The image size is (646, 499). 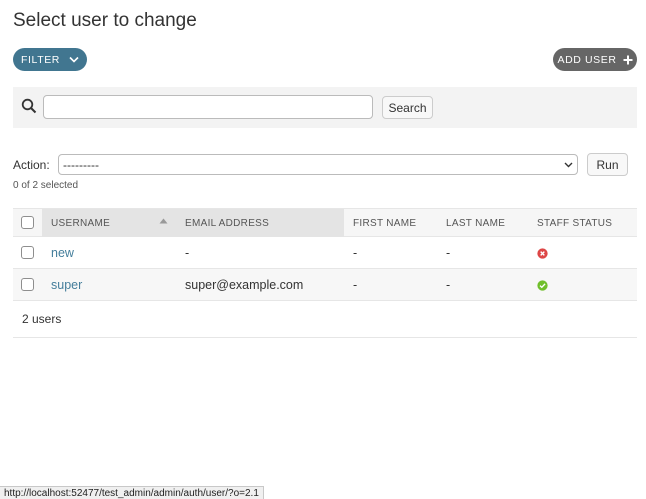 I want to click on column-header-username-label: USERNAME, so click(x=81, y=223).